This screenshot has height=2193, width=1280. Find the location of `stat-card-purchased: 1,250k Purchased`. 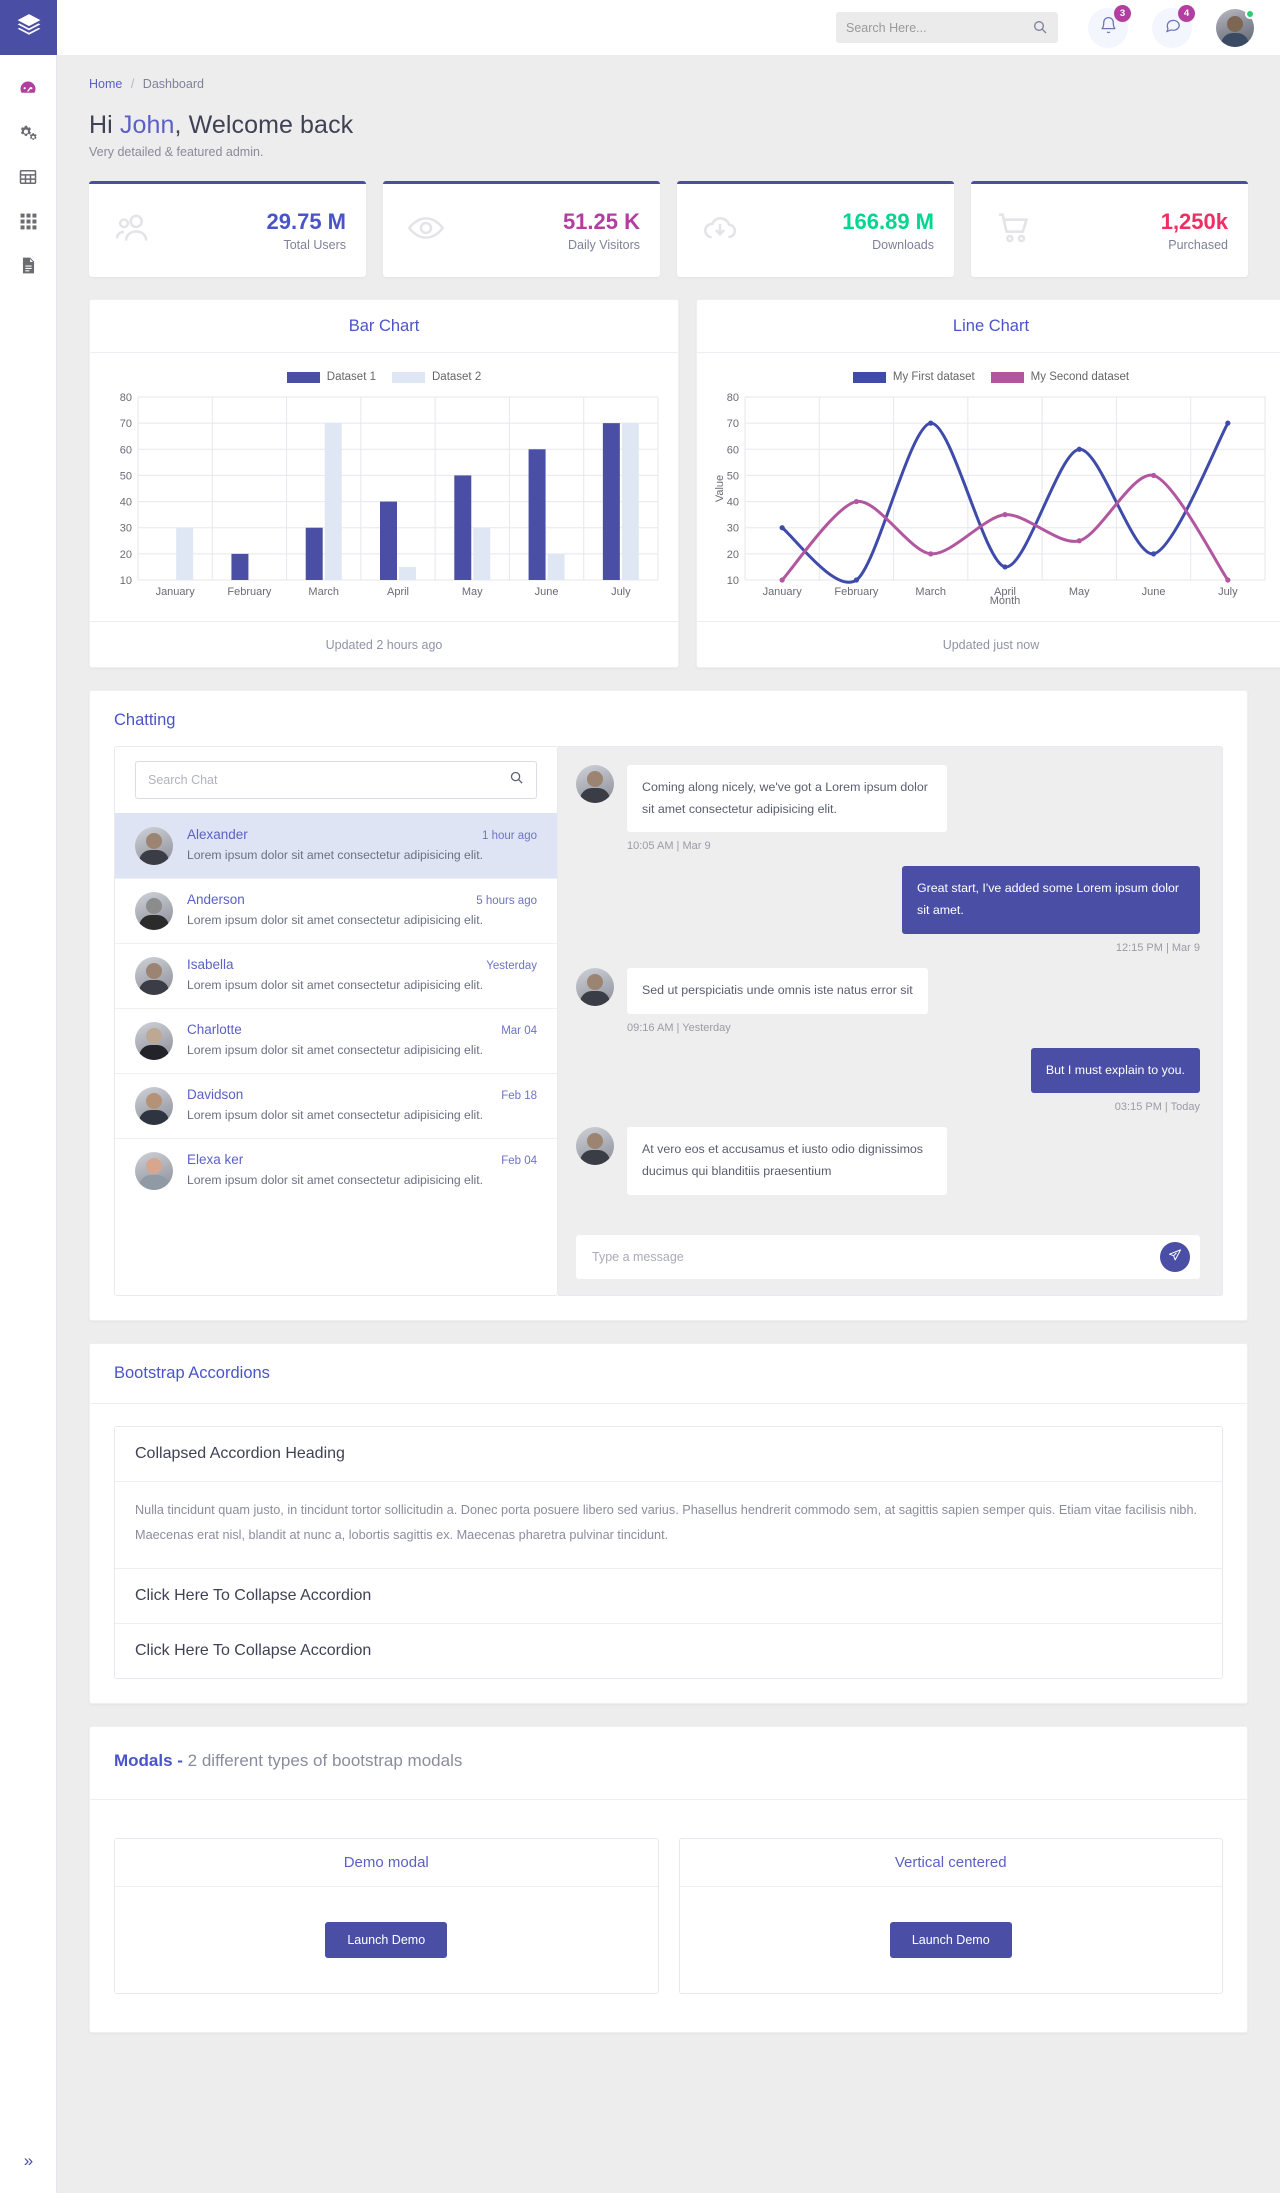

stat-card-purchased: 1,250k Purchased is located at coordinates (1109, 229).